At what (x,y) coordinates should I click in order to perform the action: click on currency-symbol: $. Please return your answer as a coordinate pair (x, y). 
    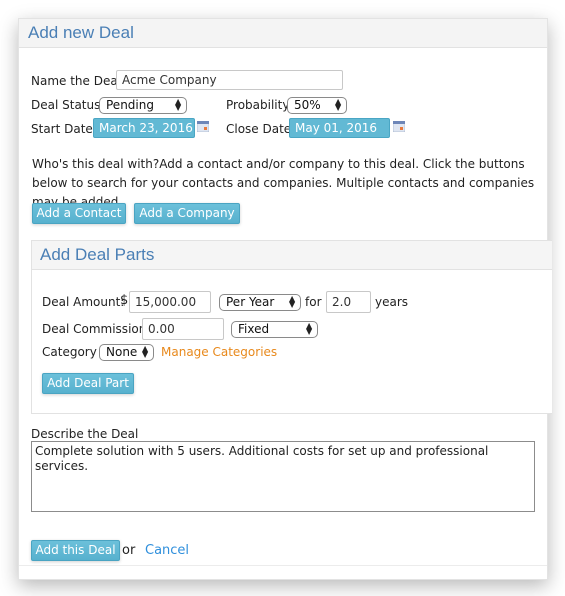
    Looking at the image, I should click on (124, 300).